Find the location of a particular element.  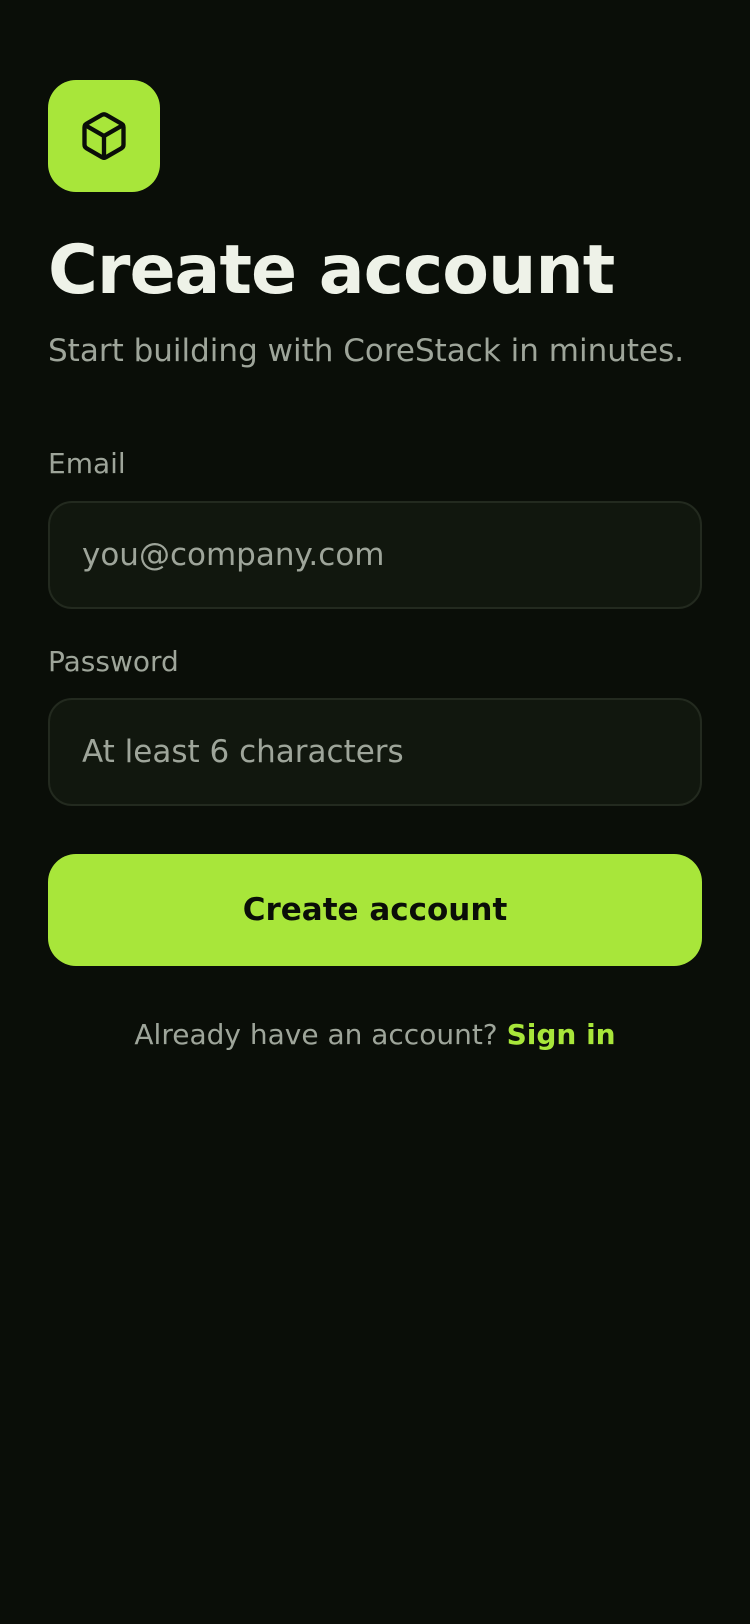

app-logo is located at coordinates (104, 136).